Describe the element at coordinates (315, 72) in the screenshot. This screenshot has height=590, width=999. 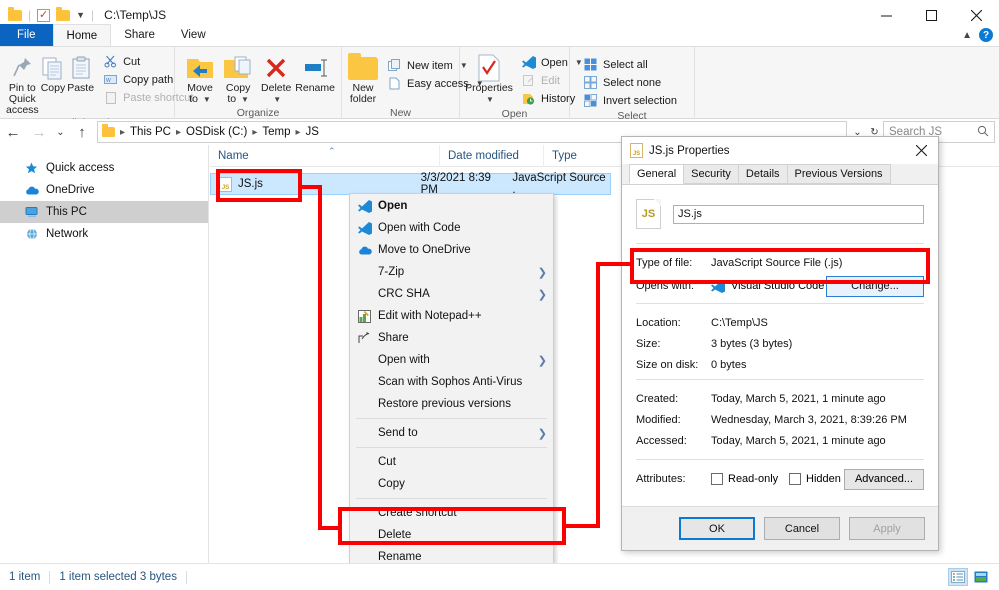
I see `rename-button: Rename` at that location.